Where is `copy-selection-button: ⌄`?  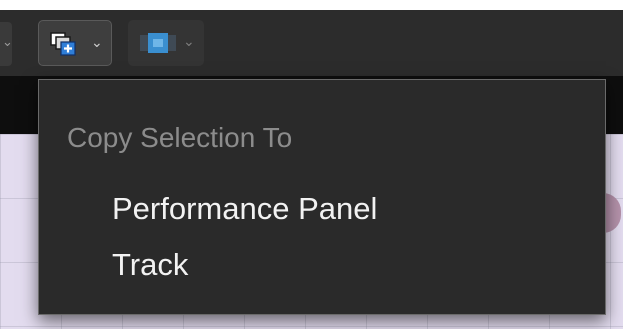
copy-selection-button: ⌄ is located at coordinates (75, 43).